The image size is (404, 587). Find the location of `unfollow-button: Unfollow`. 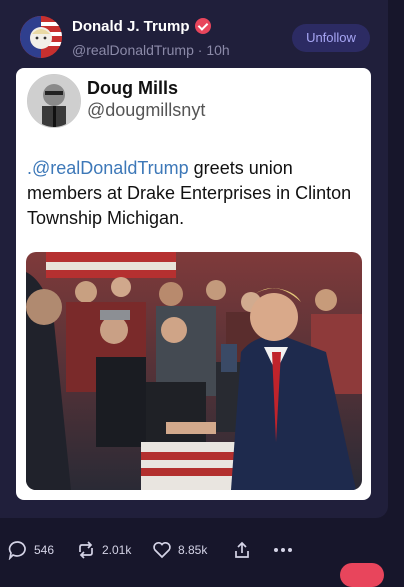

unfollow-button: Unfollow is located at coordinates (331, 38).